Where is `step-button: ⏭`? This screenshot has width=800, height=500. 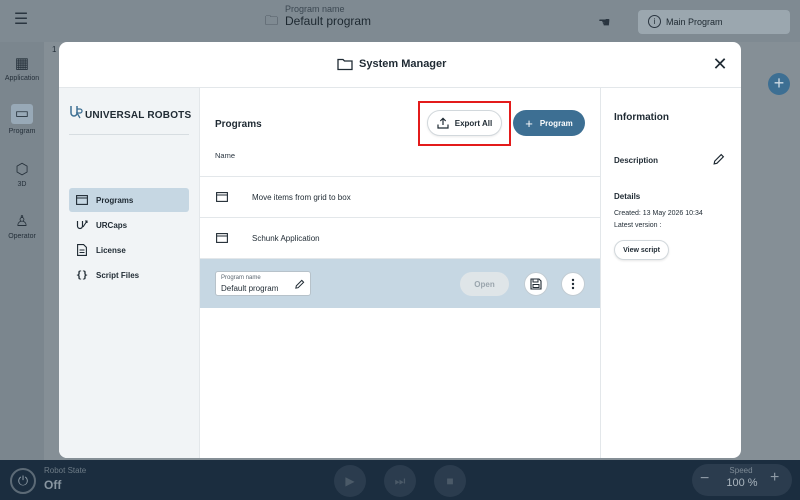 step-button: ⏭ is located at coordinates (400, 481).